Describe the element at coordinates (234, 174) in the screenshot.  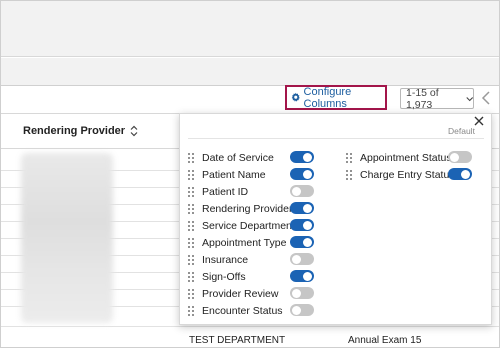
I see `column-option-label: Patient Name` at that location.